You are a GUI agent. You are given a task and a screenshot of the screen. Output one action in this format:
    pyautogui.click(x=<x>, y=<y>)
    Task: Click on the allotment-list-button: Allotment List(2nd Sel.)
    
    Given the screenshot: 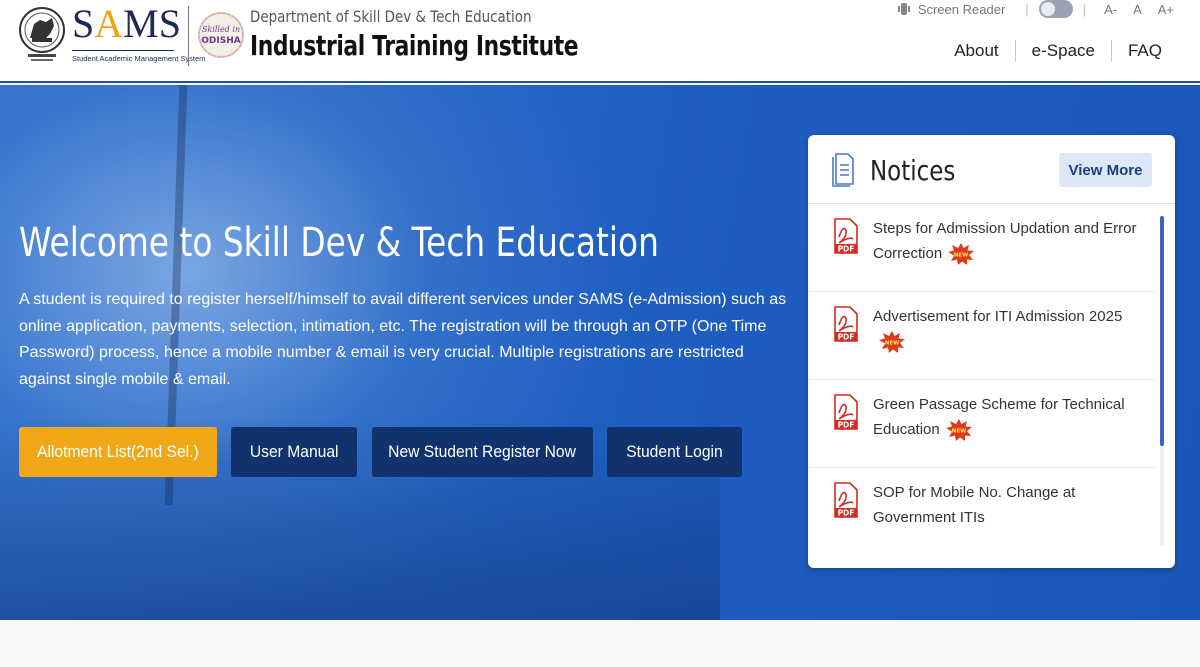 What is the action you would take?
    pyautogui.click(x=118, y=452)
    